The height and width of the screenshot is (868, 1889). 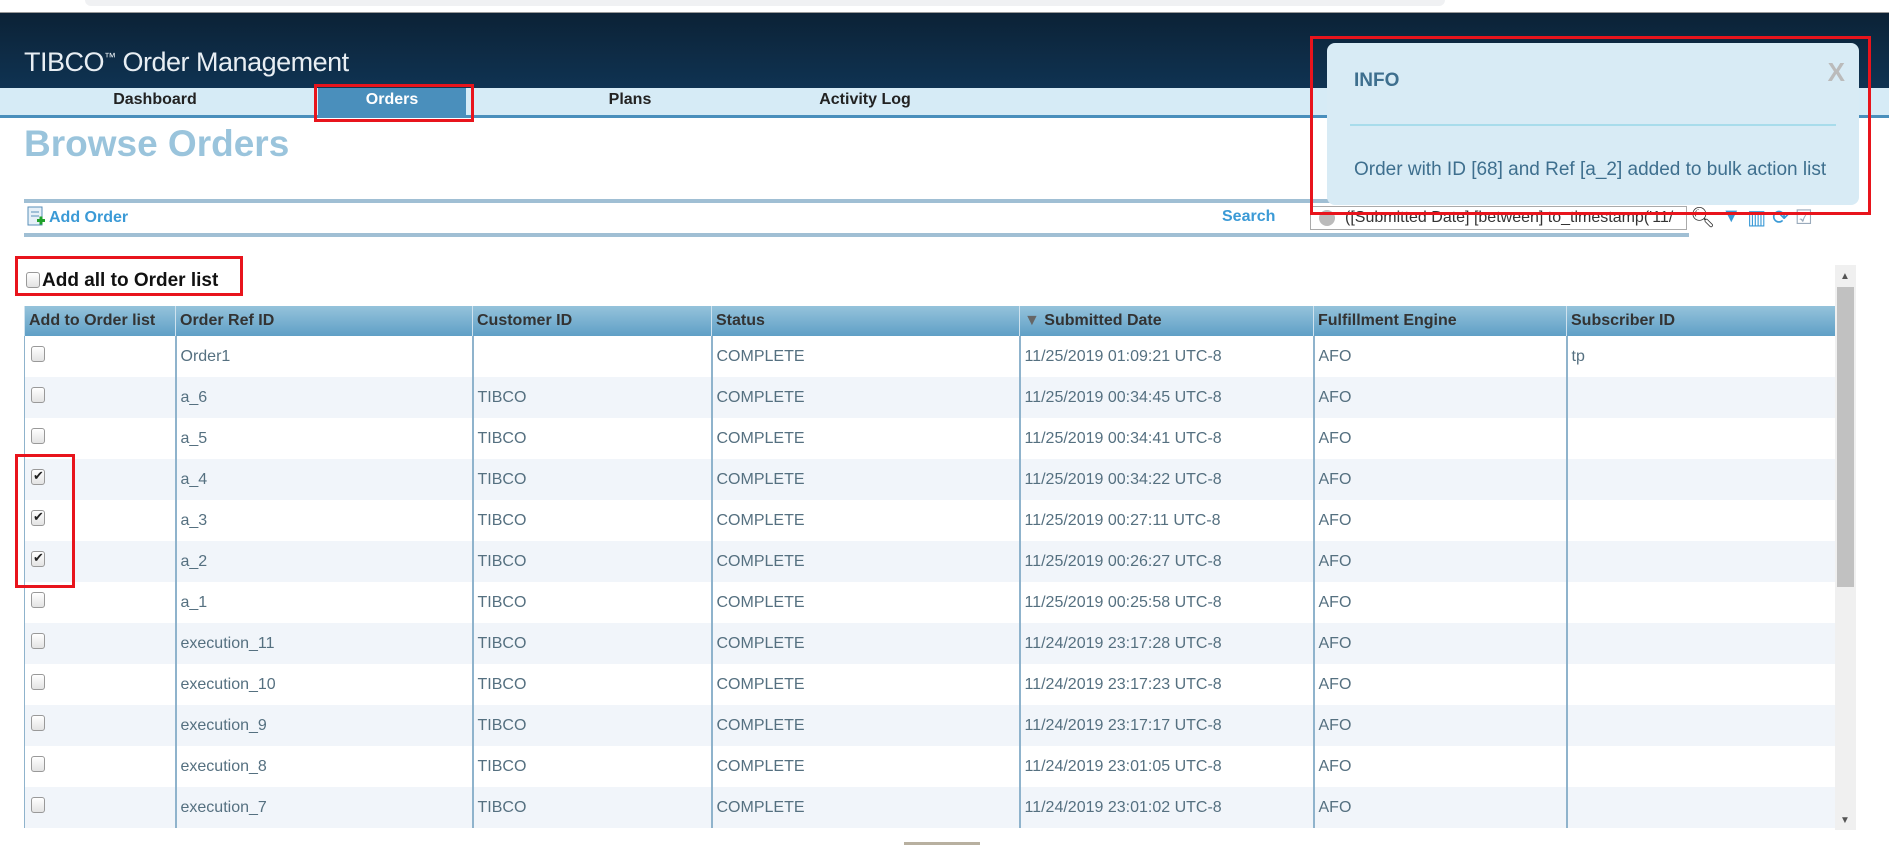 I want to click on tab-orders: Orders, so click(x=392, y=101).